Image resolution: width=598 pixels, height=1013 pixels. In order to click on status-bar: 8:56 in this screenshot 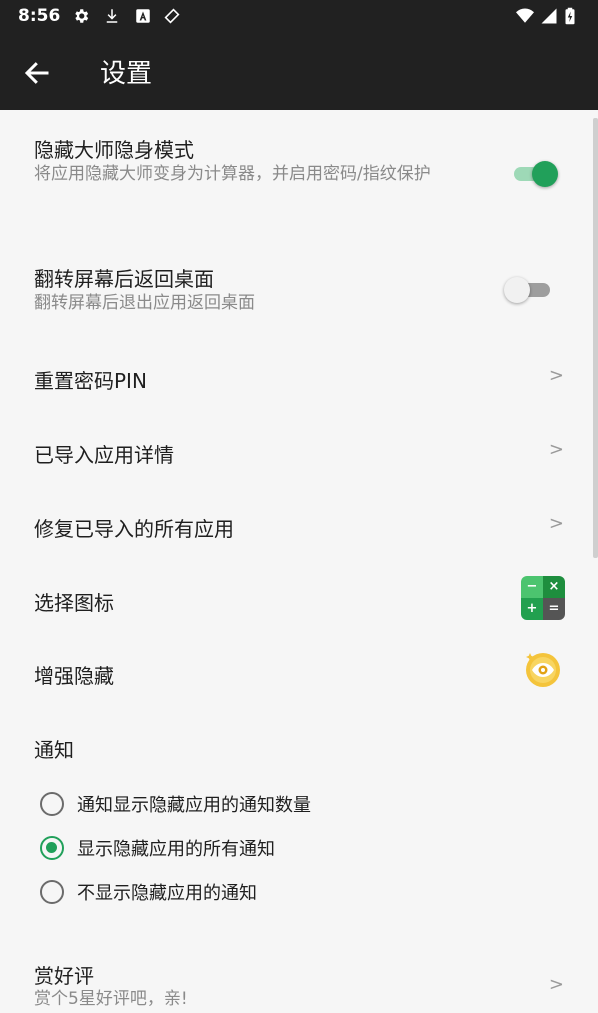, I will do `click(299, 17)`.